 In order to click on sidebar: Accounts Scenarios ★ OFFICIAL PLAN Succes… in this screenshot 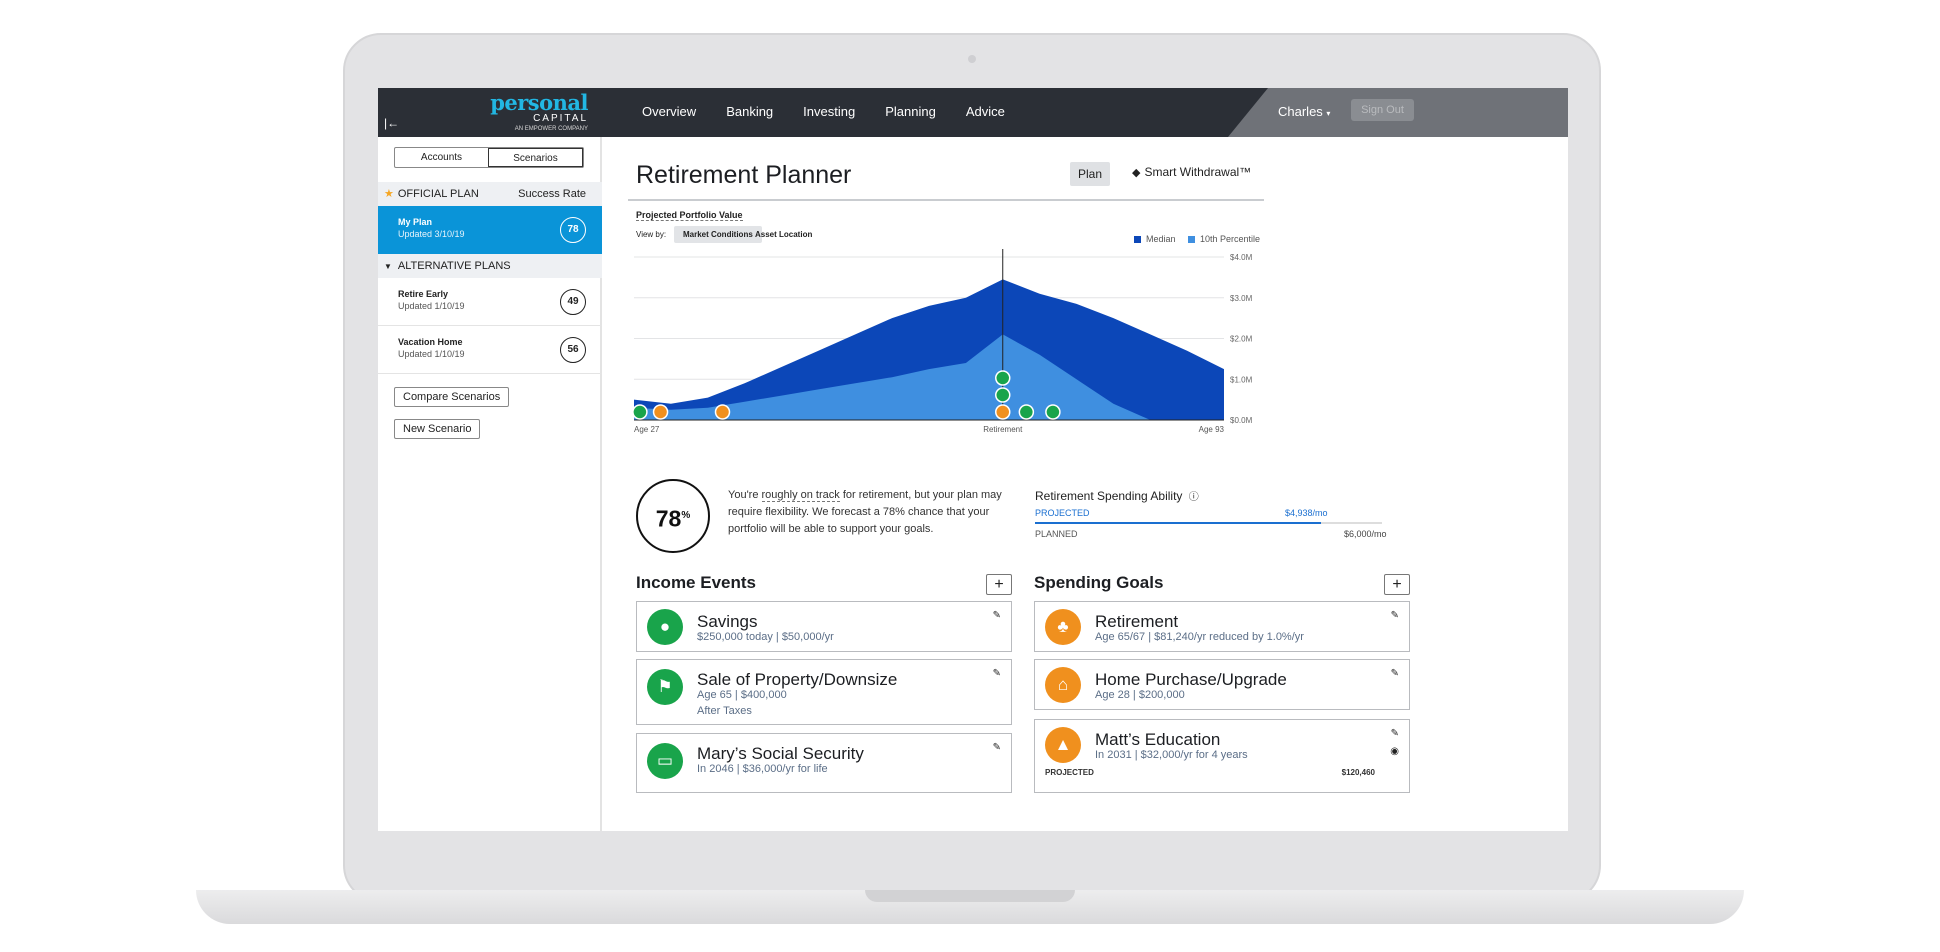, I will do `click(490, 484)`.